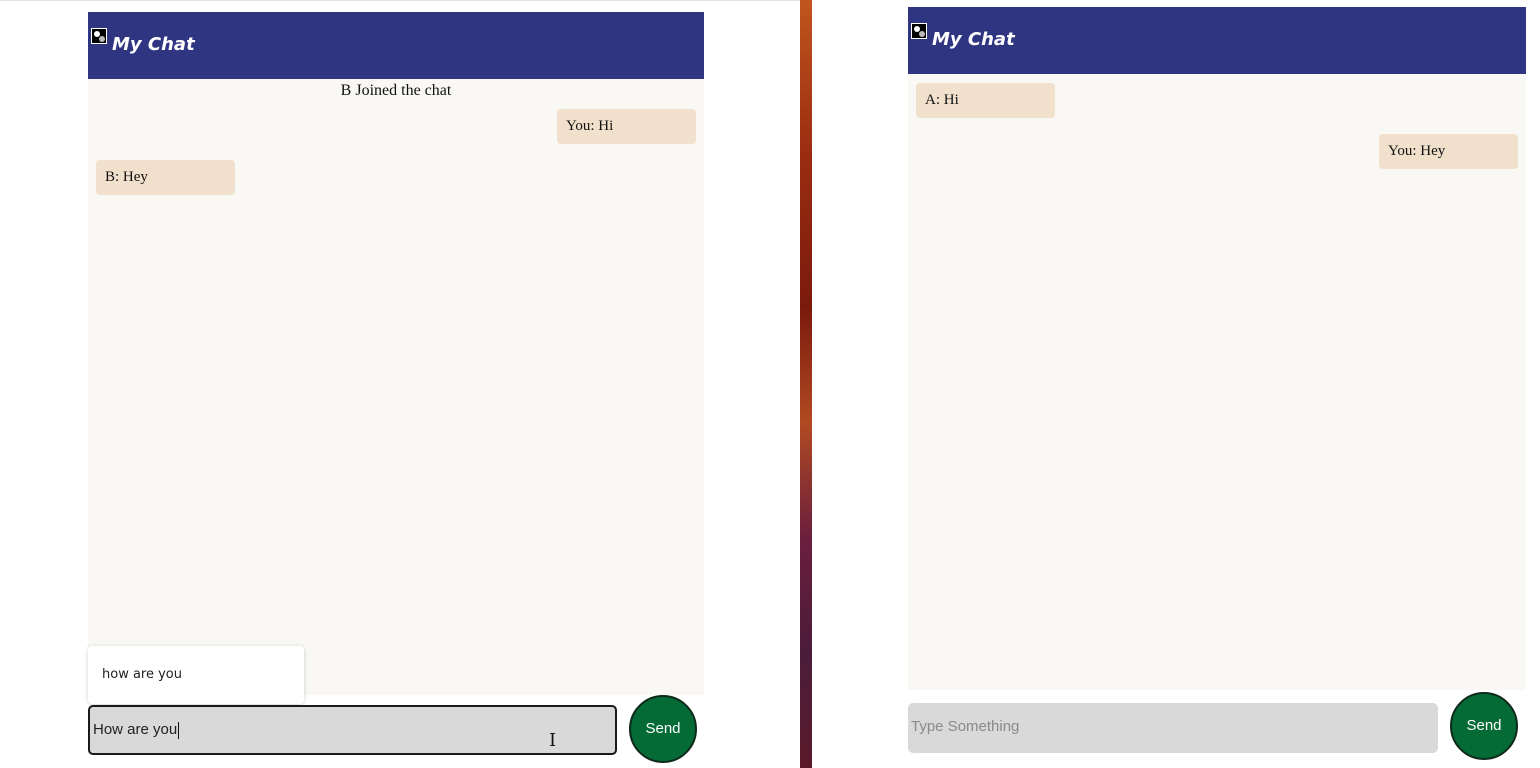  Describe the element at coordinates (135, 729) in the screenshot. I see `message-input-value: How are you` at that location.